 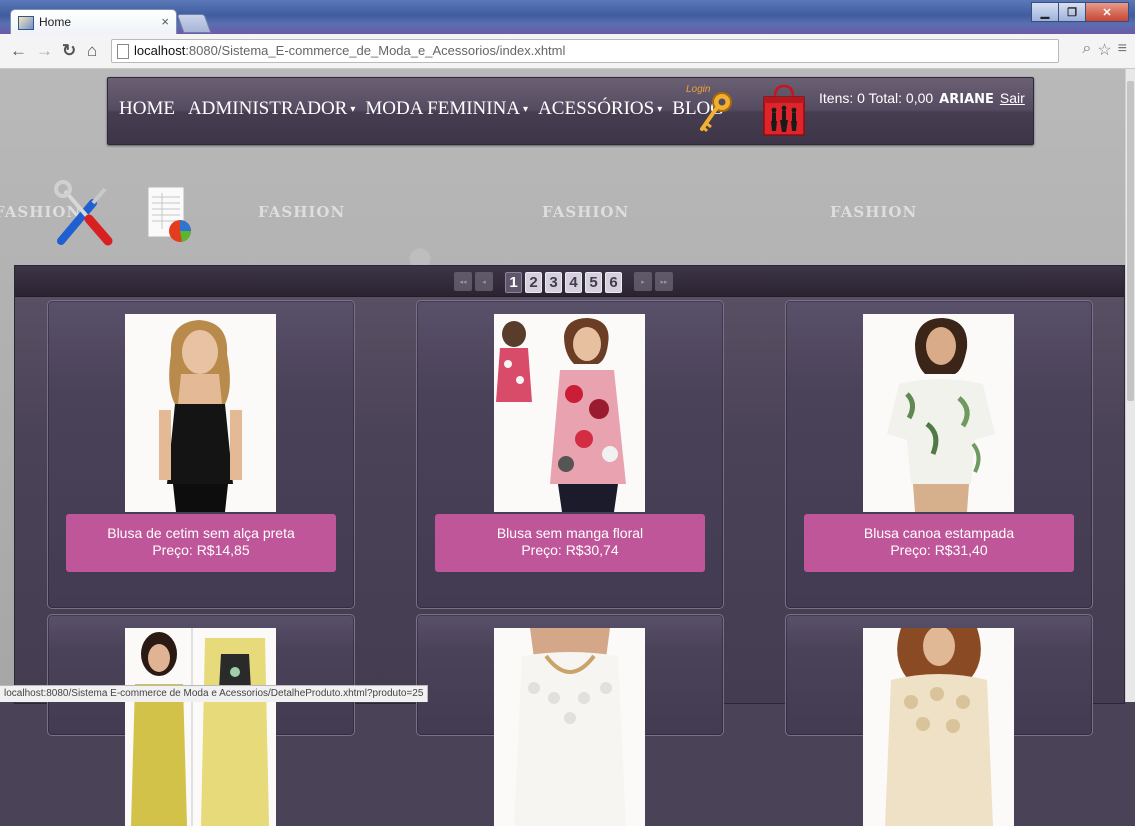 What do you see at coordinates (123, 51) in the screenshot?
I see `page-icon` at bounding box center [123, 51].